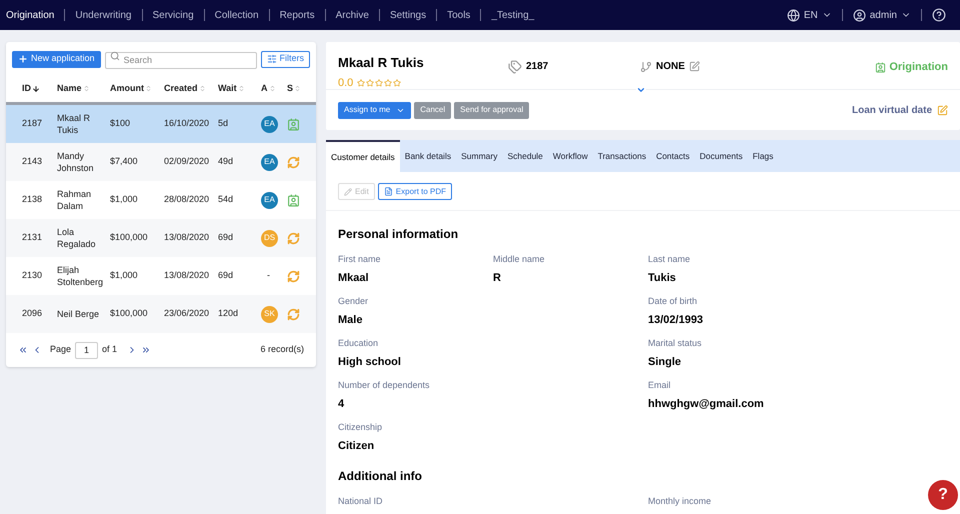  Describe the element at coordinates (680, 501) in the screenshot. I see `field-label: Monthly income` at that location.